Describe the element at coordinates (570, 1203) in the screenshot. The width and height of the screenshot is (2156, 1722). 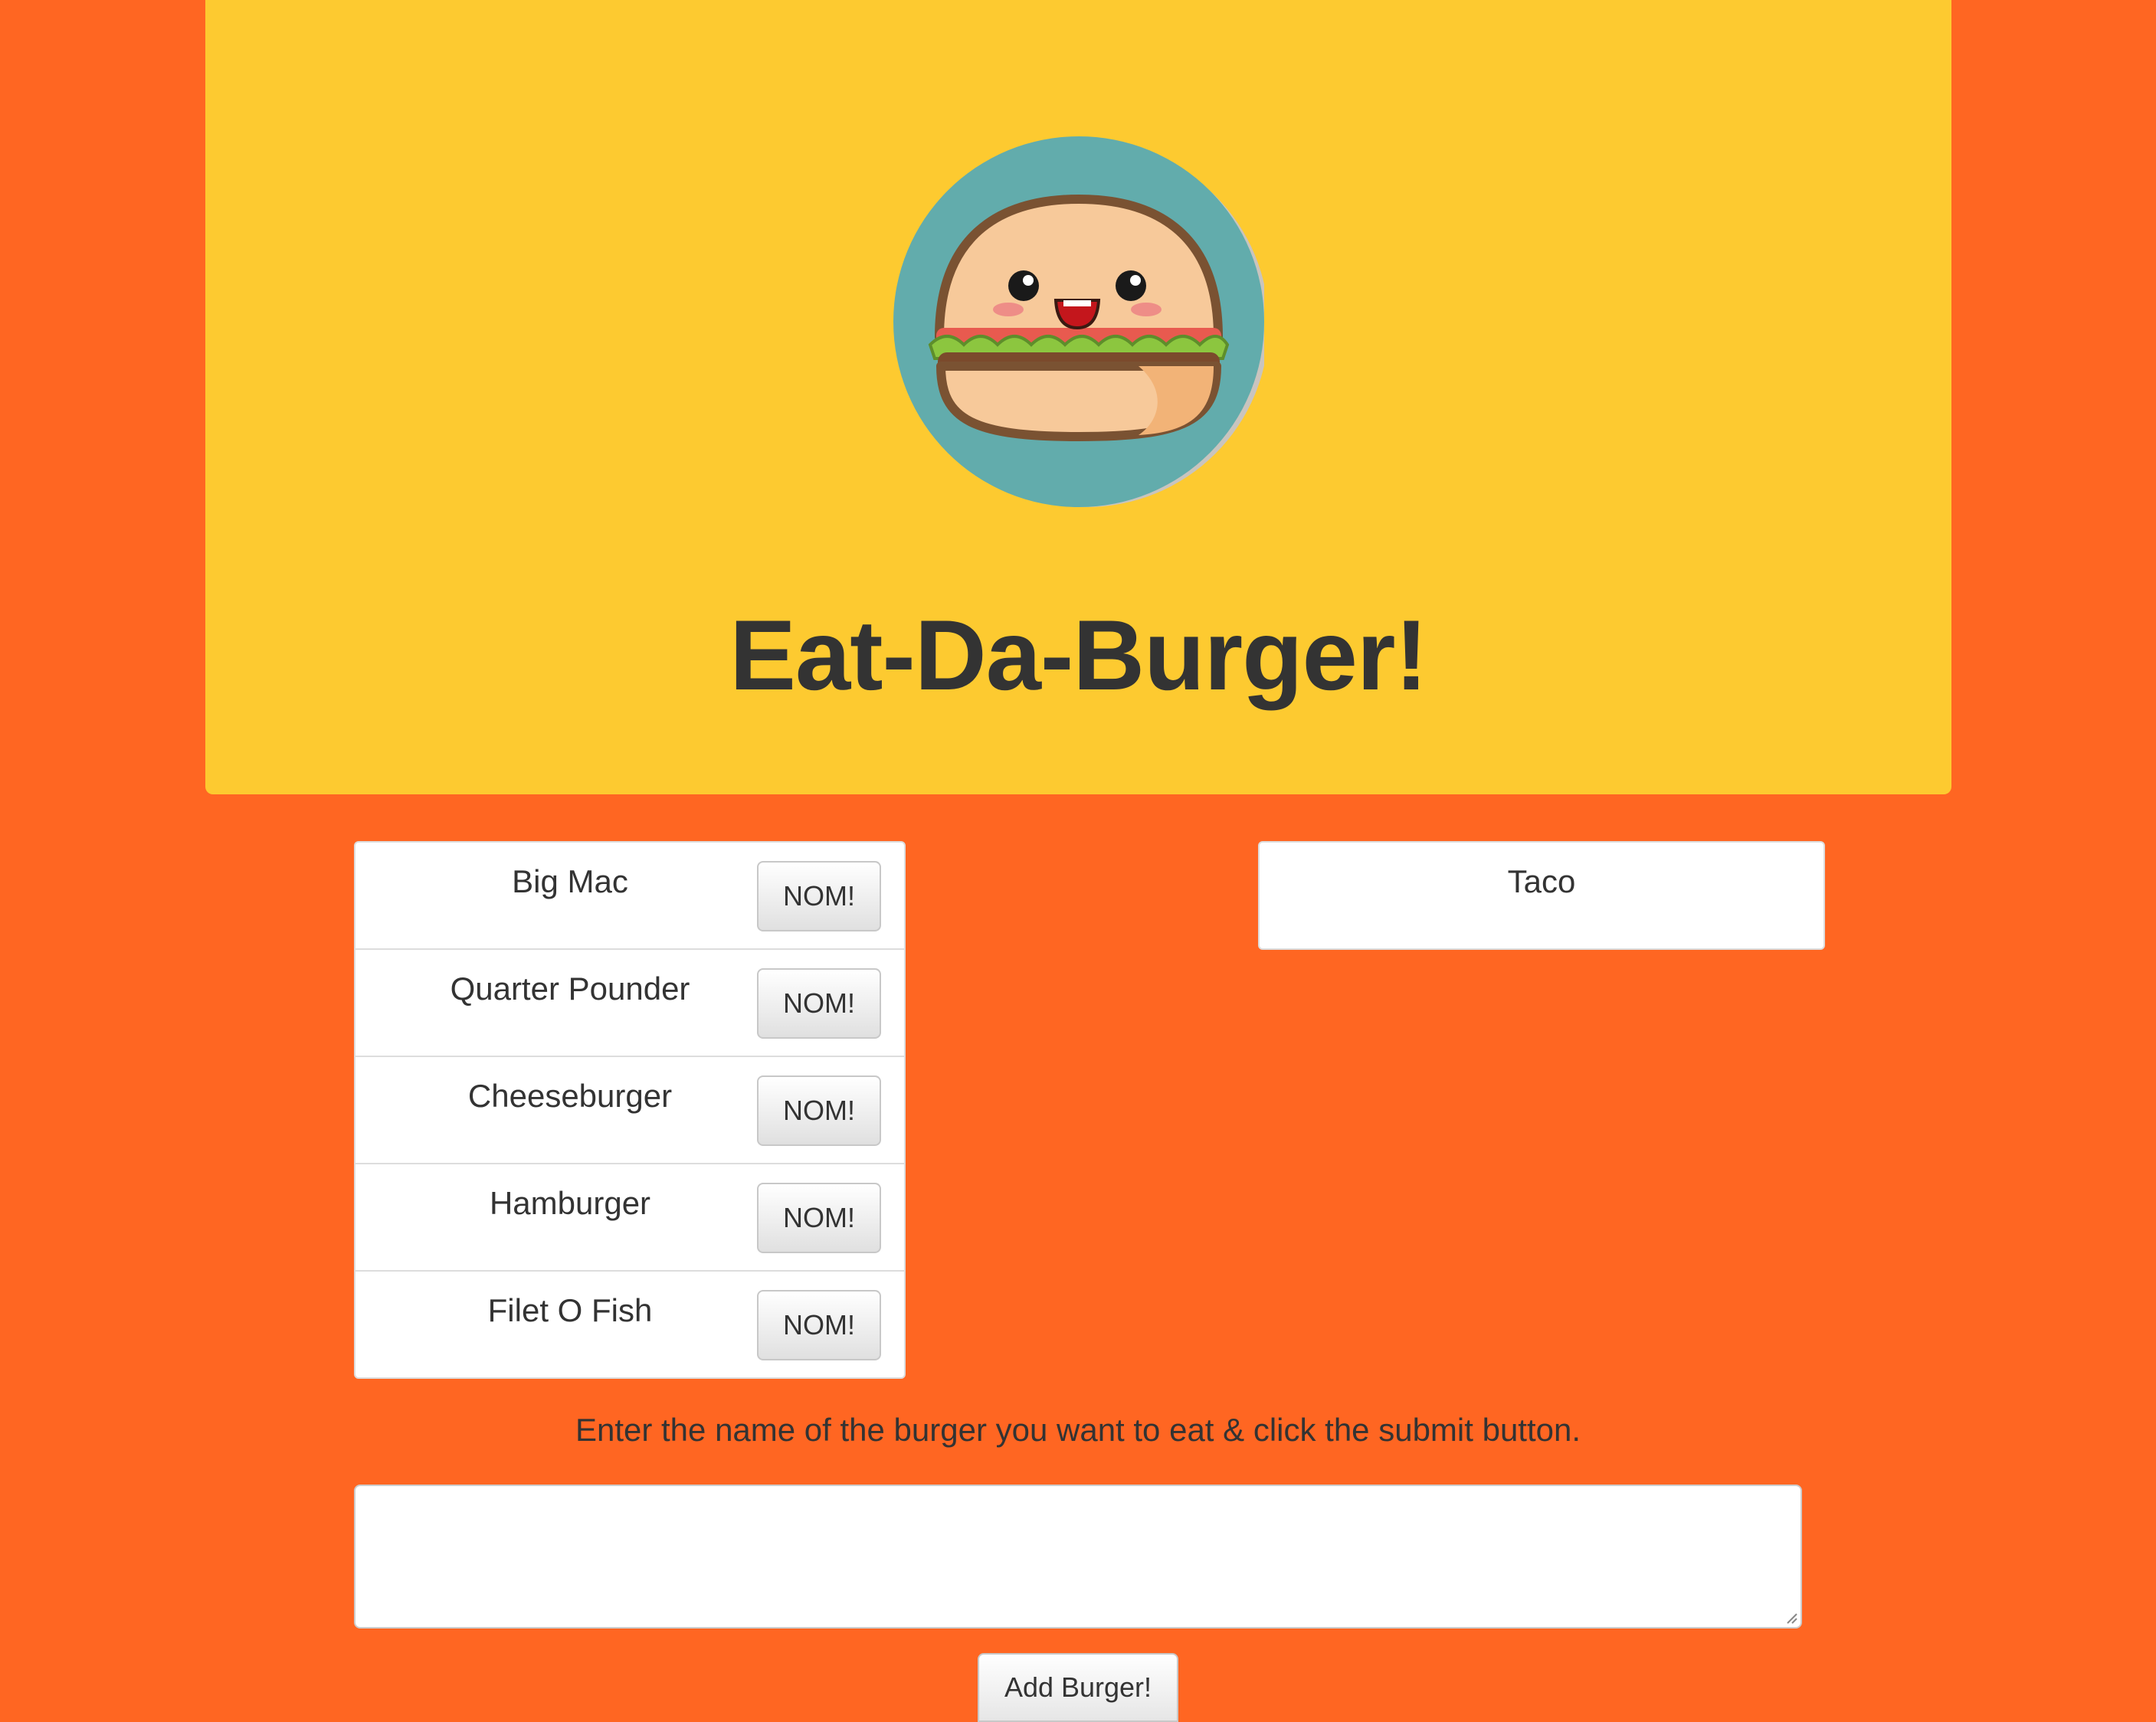
I see `burger-name: Hamburger` at that location.